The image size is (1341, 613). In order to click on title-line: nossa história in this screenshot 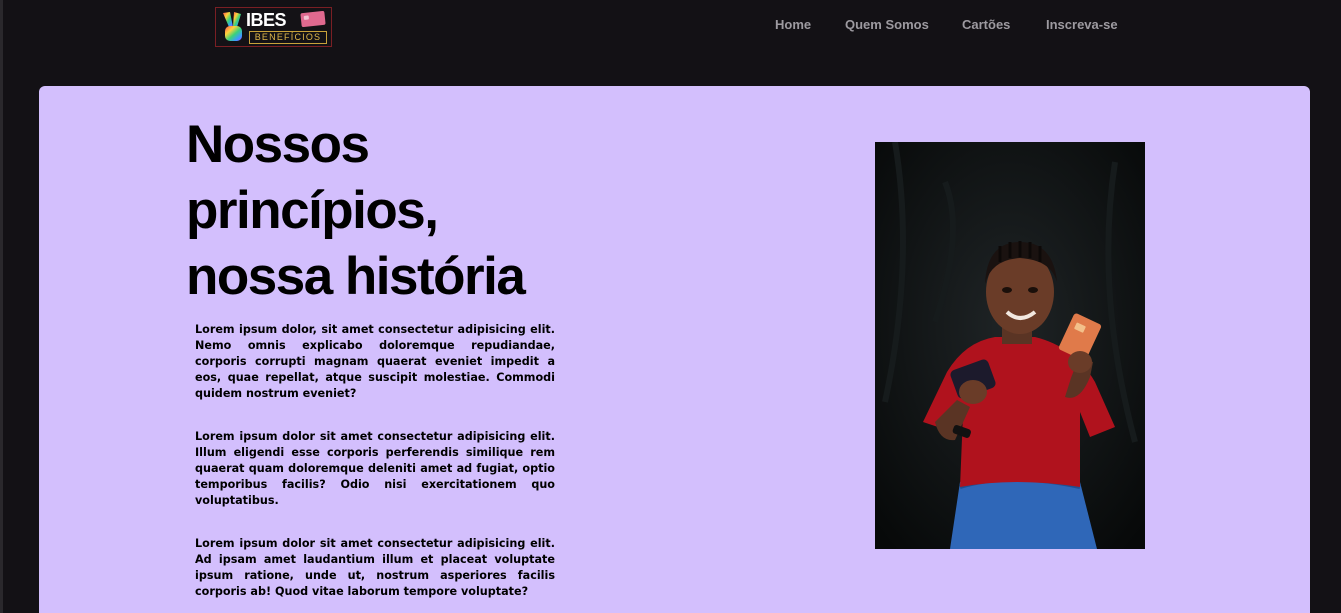, I will do `click(356, 276)`.